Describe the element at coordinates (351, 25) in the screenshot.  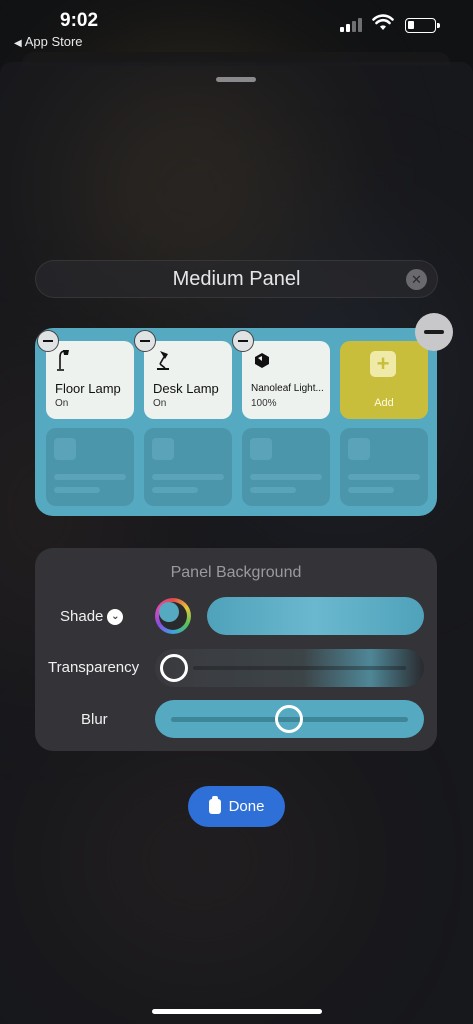
I see `cellular-signal-icon` at that location.